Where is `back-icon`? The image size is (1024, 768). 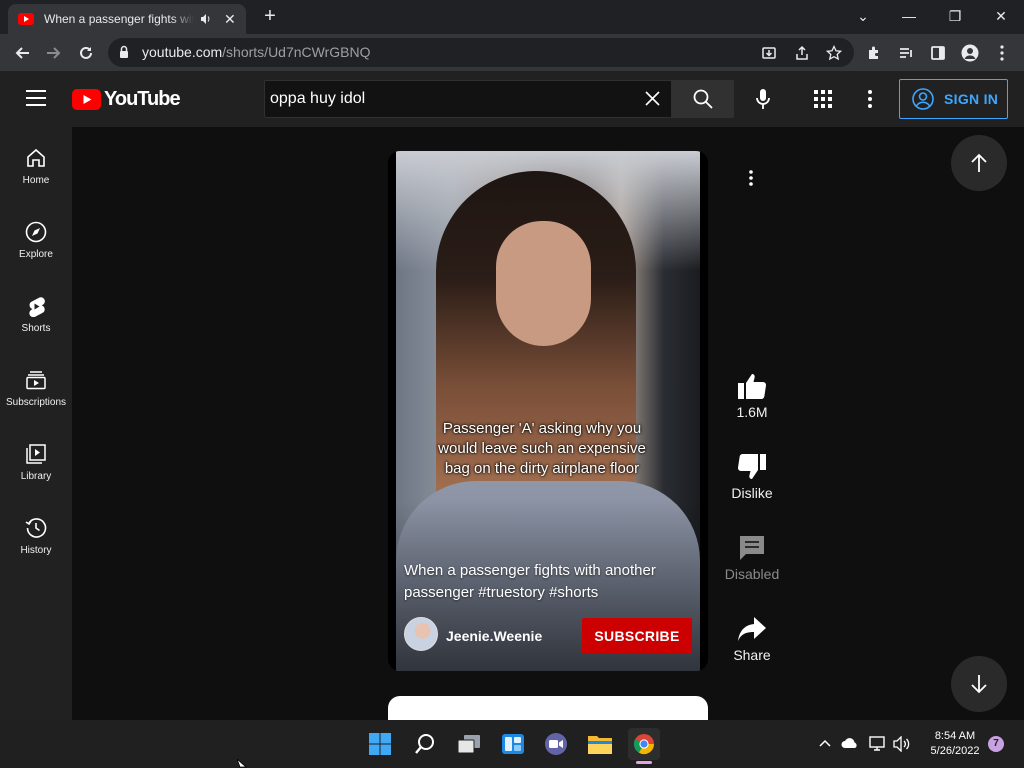
back-icon is located at coordinates (22, 53).